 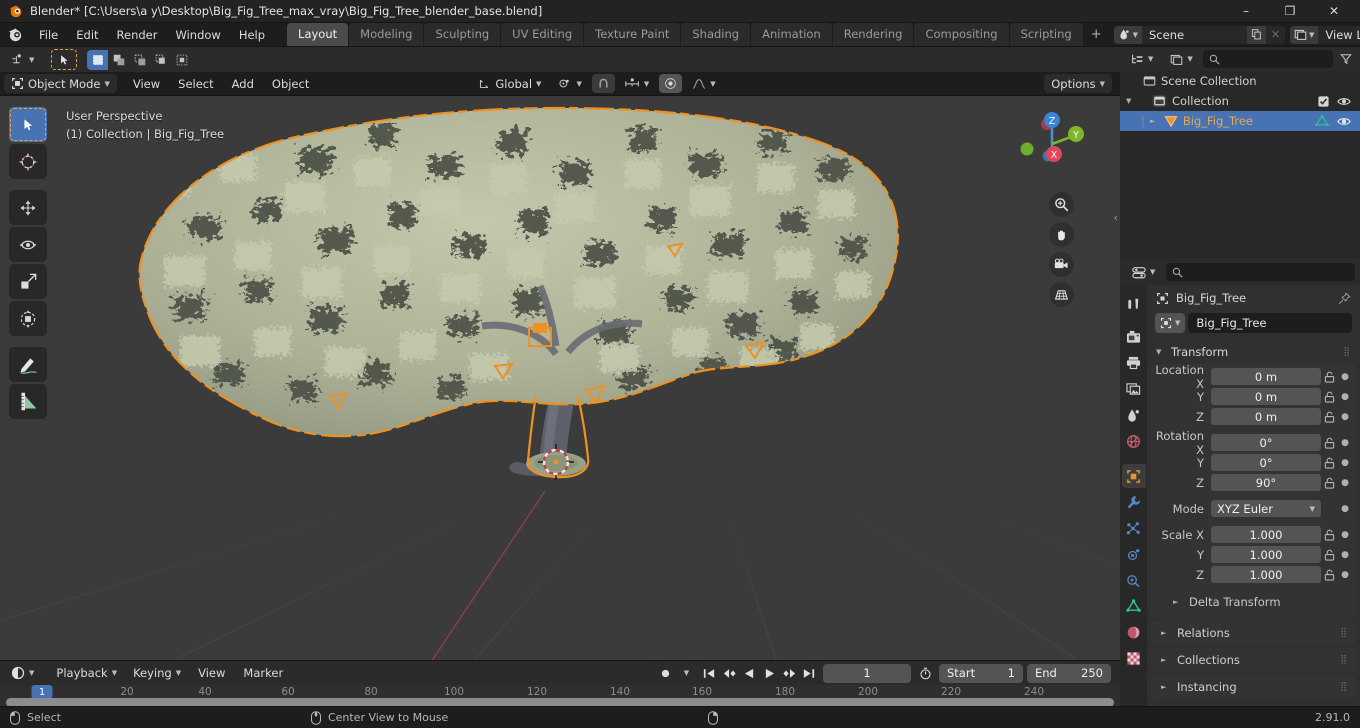 I want to click on rotation-z-animate-button: ●, so click(x=1345, y=483).